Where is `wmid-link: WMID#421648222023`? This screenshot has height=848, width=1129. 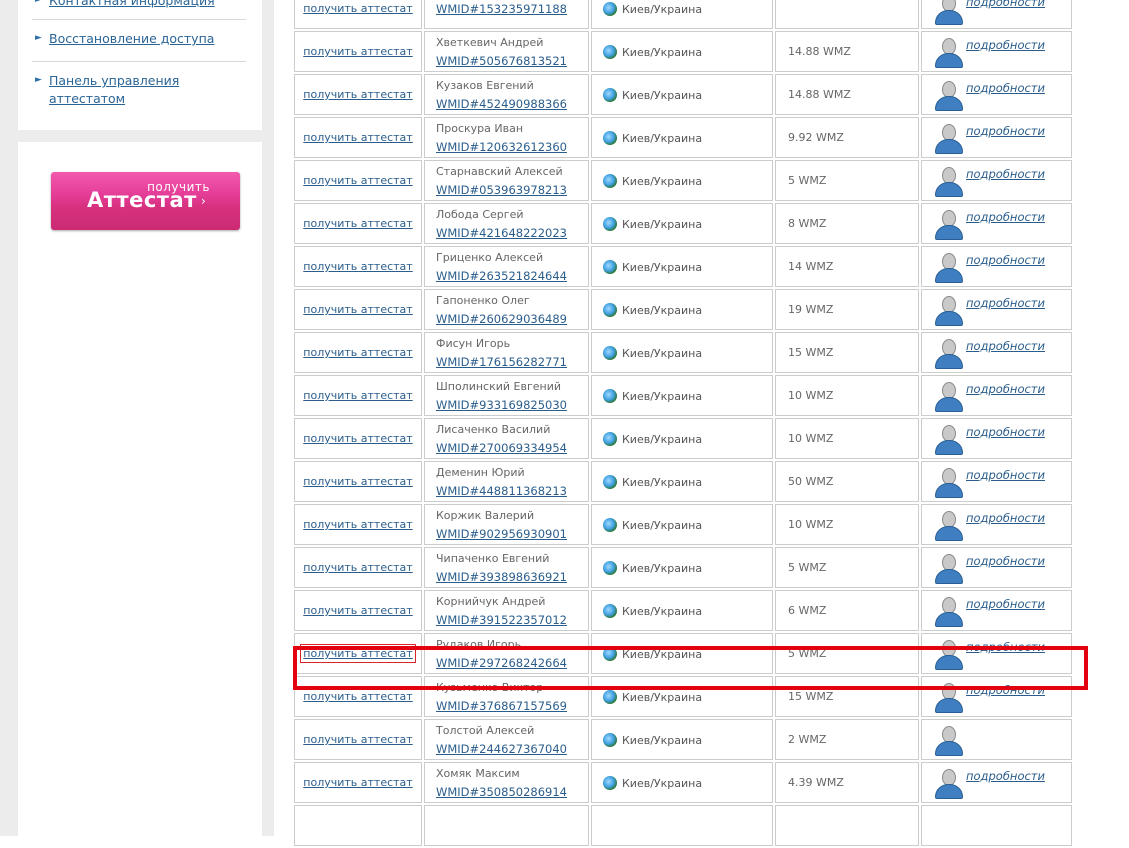 wmid-link: WMID#421648222023 is located at coordinates (512, 233).